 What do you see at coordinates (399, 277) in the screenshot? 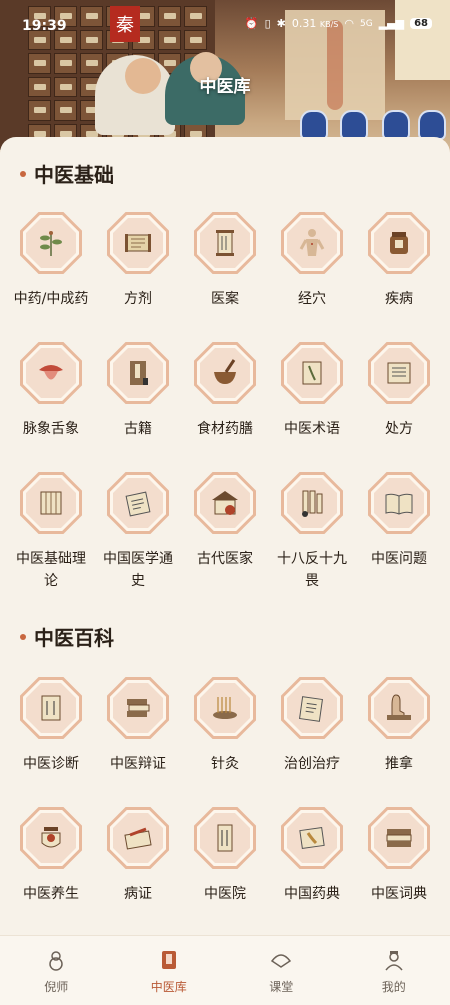
I see `category-tile: 疾病` at bounding box center [399, 277].